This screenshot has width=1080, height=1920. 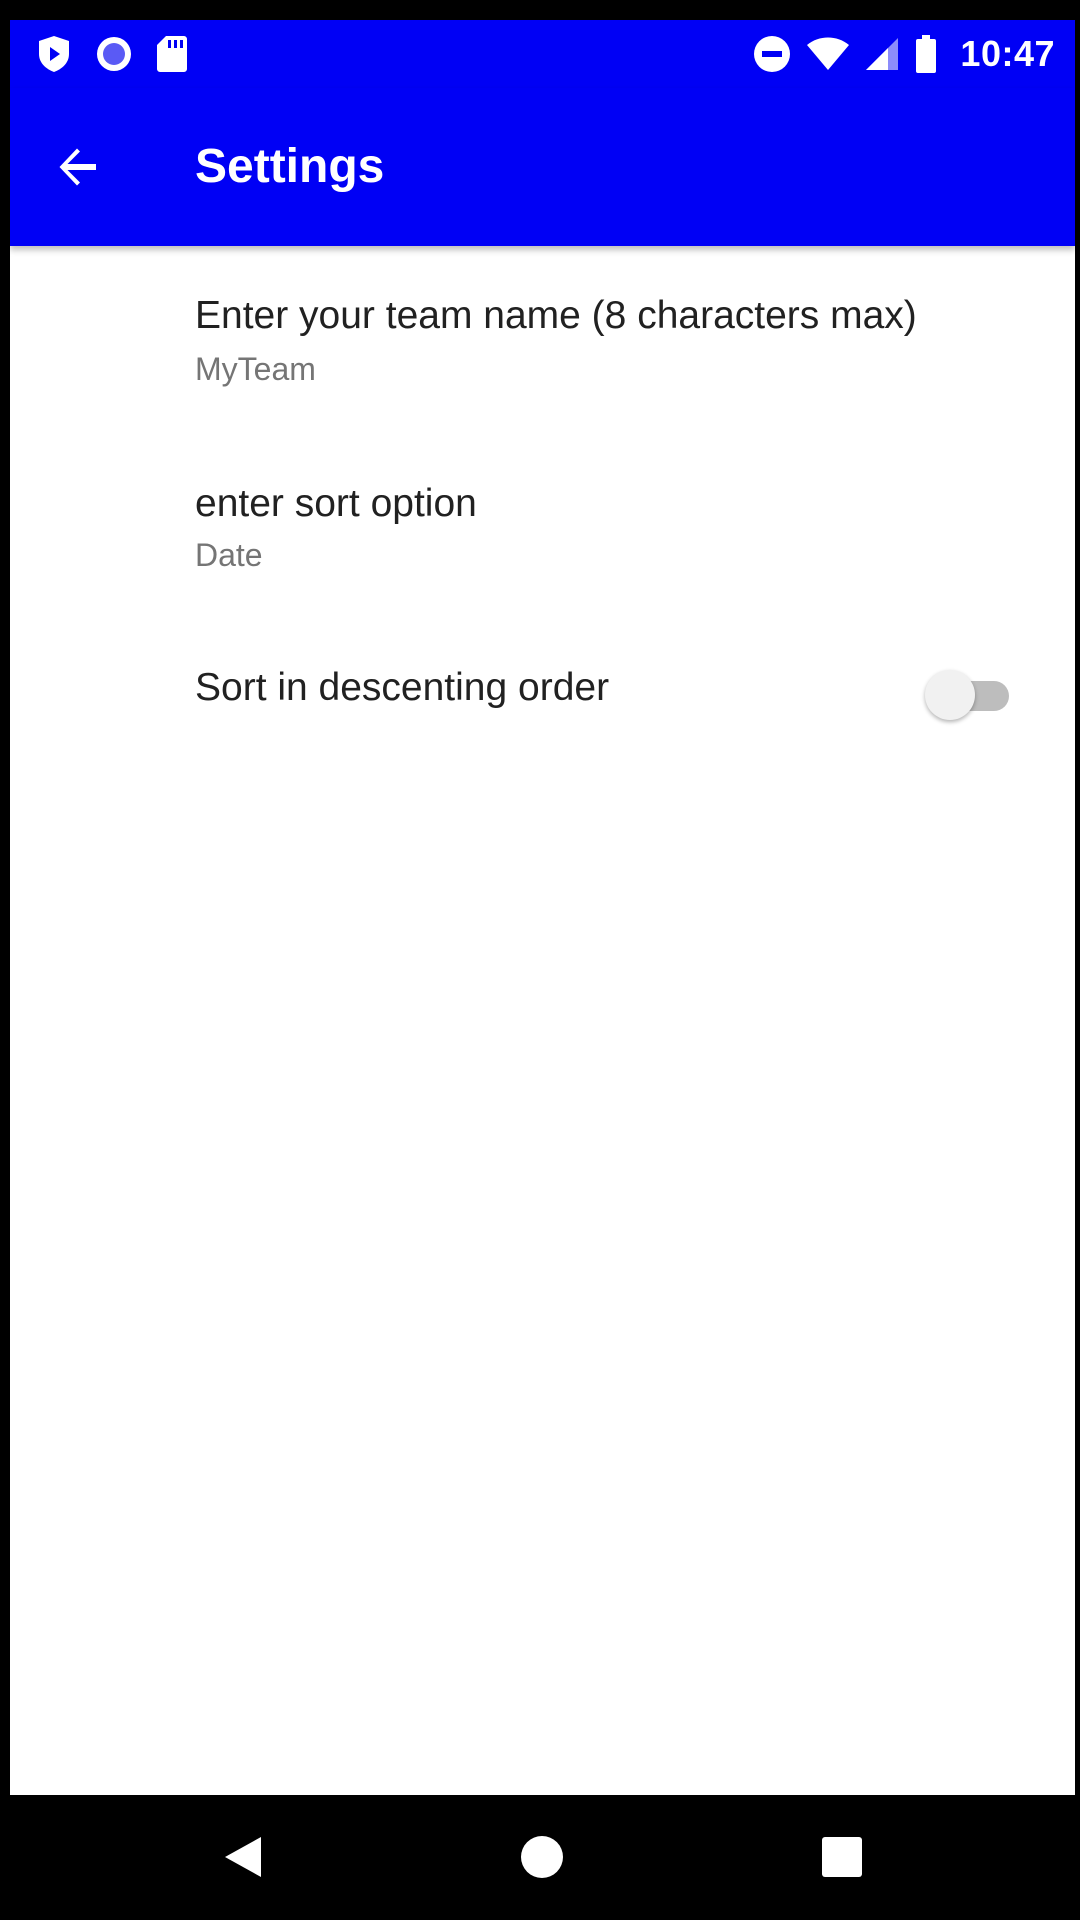 What do you see at coordinates (950, 695) in the screenshot?
I see `switch-thumb` at bounding box center [950, 695].